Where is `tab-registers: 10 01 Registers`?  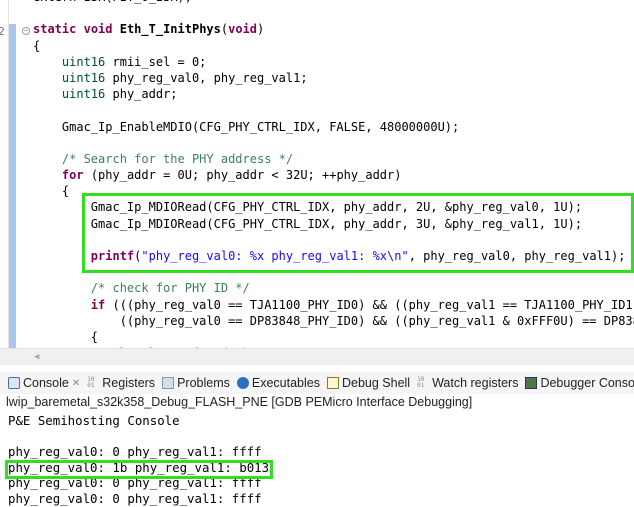
tab-registers: 10 01 Registers is located at coordinates (121, 383).